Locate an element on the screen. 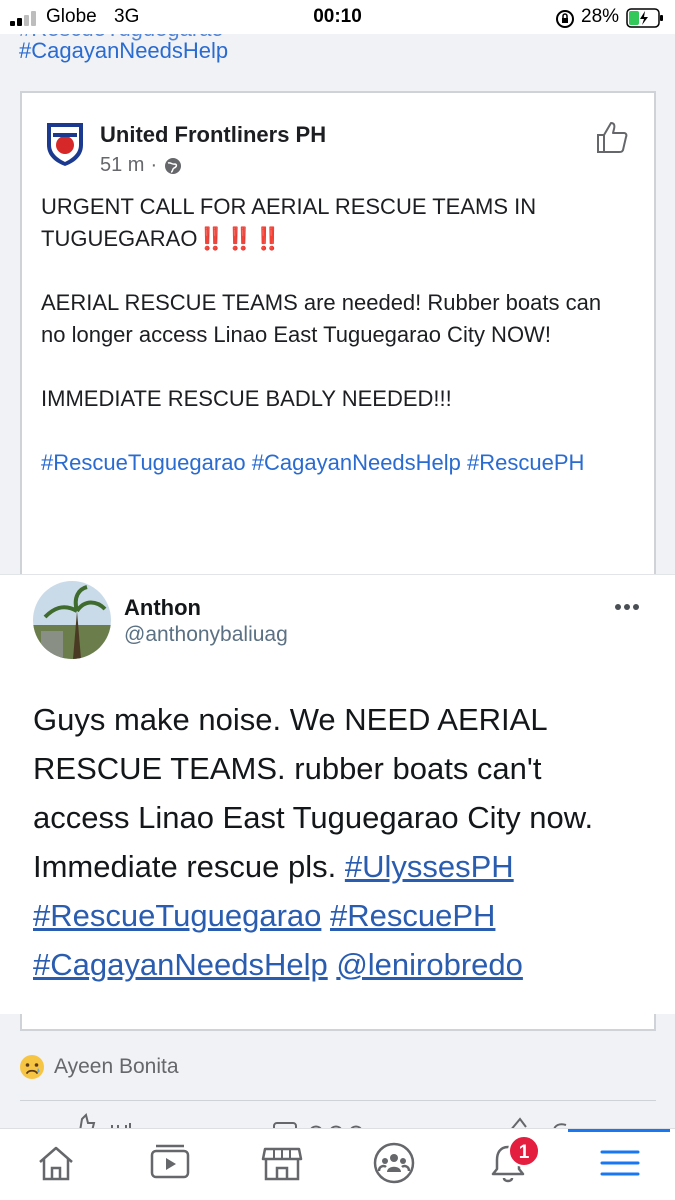  marketplace-icon is located at coordinates (282, 1163).